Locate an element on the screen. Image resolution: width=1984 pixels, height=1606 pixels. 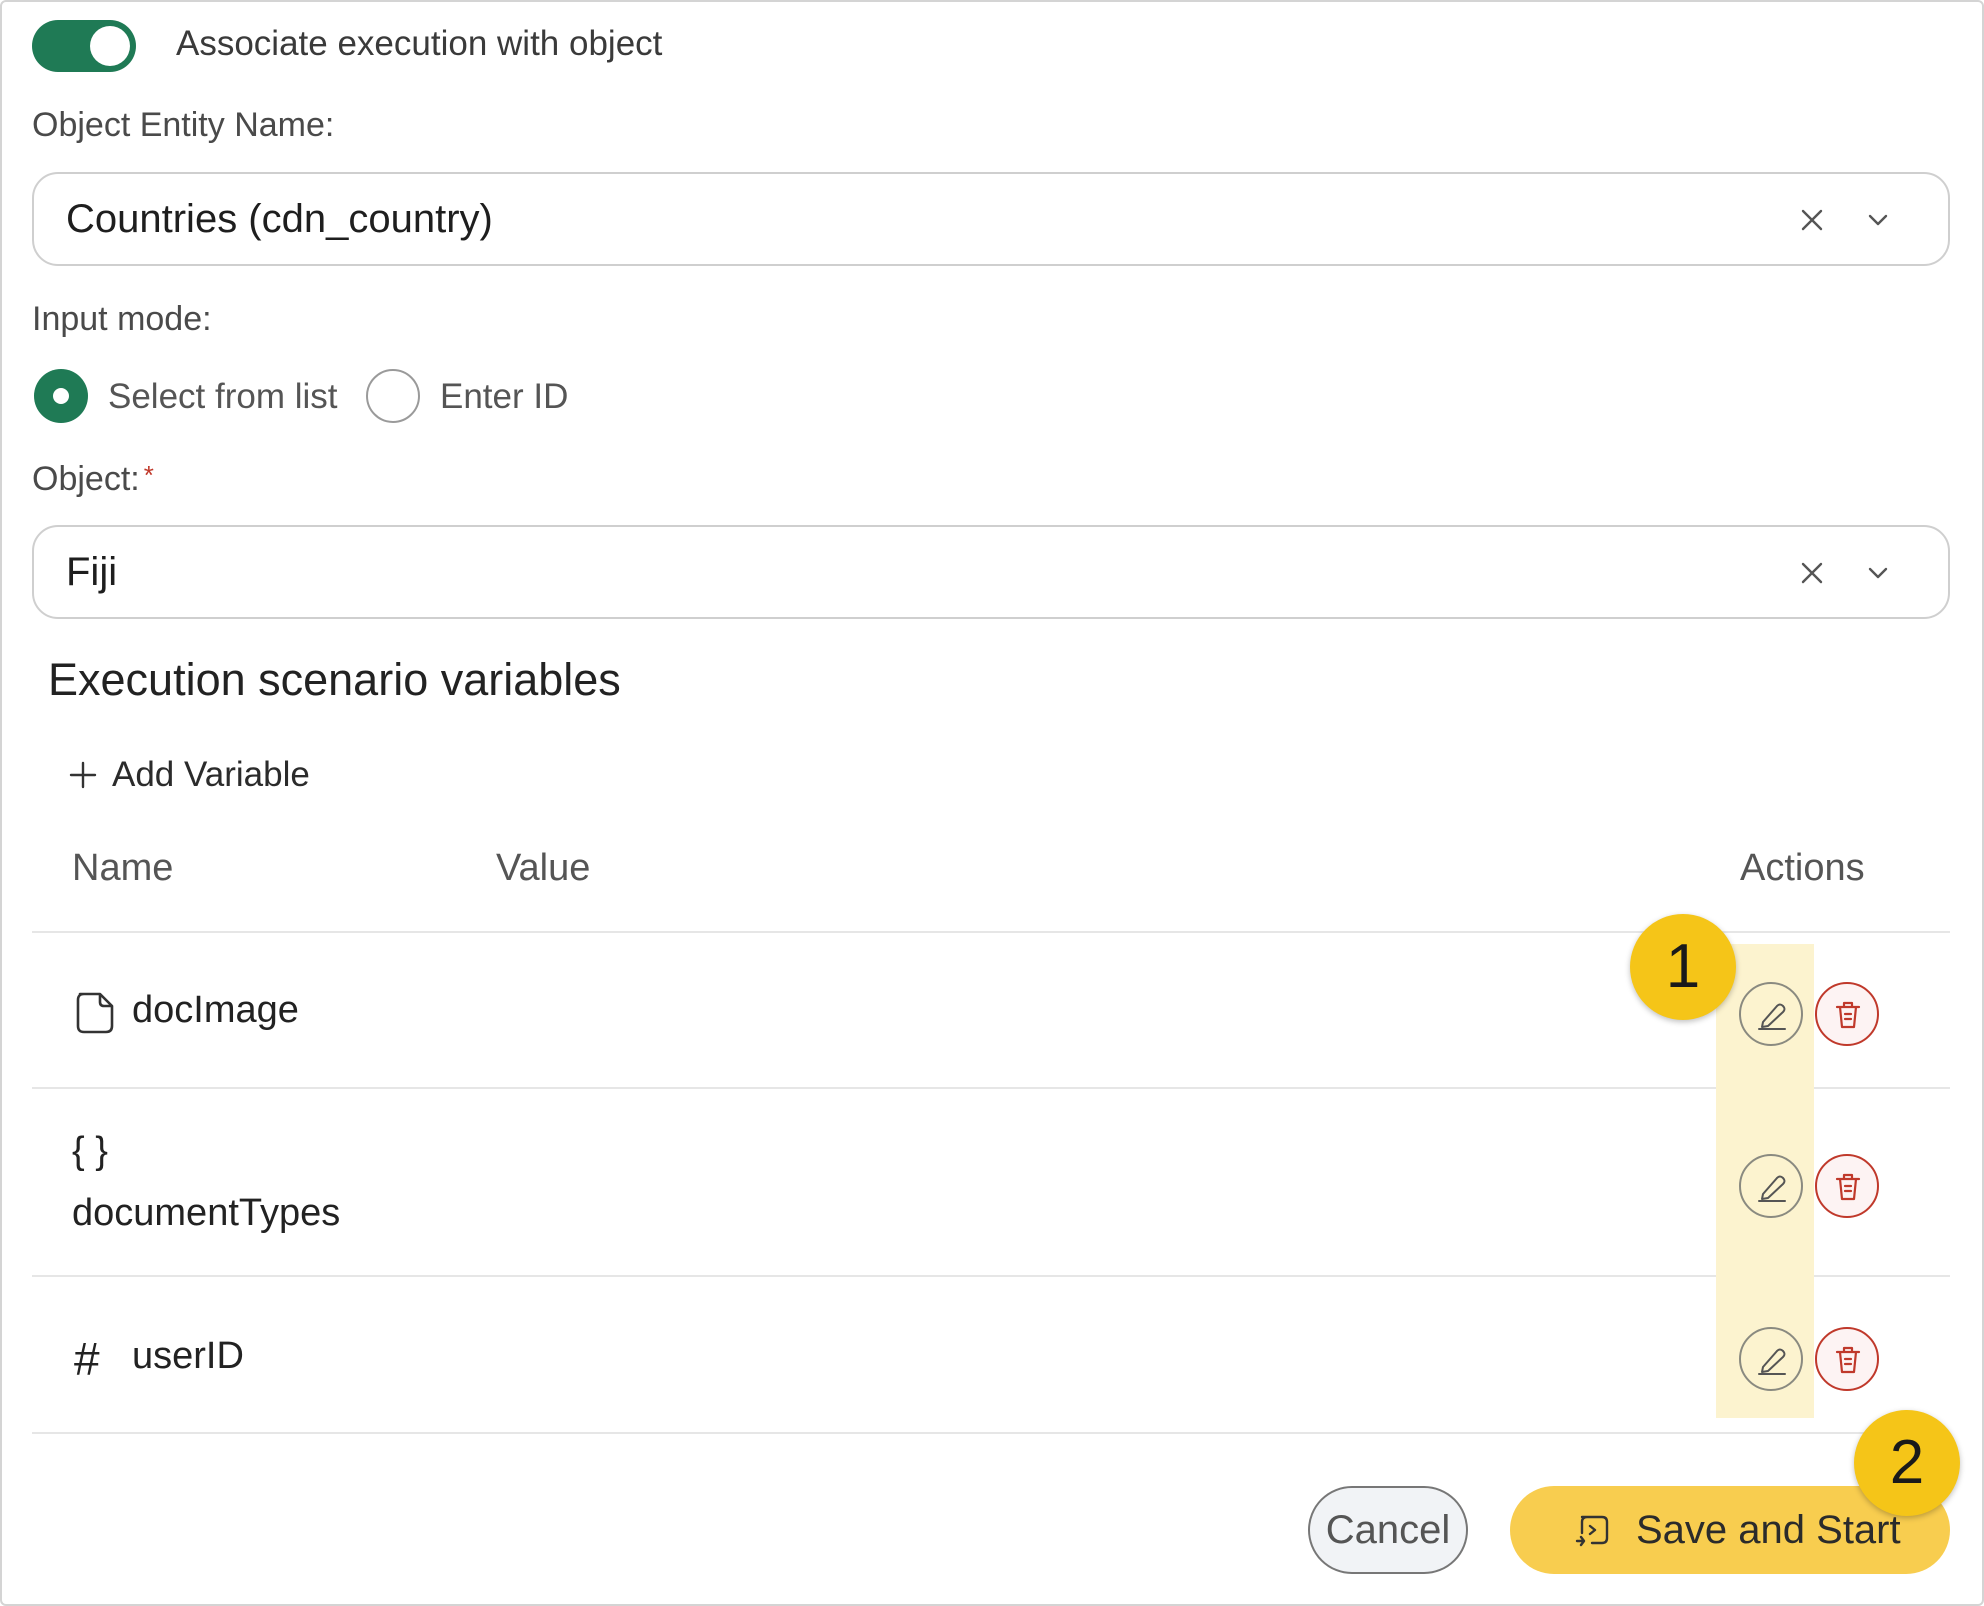
entity-select: Countries (cdn_country) is located at coordinates (991, 219).